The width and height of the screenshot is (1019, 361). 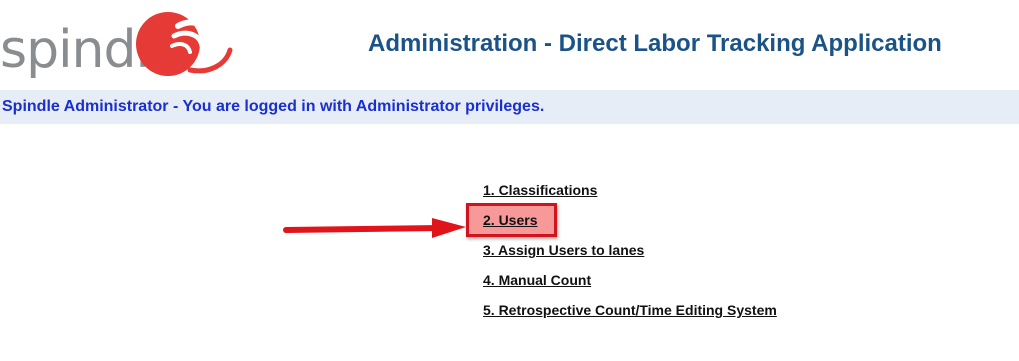 What do you see at coordinates (630, 227) in the screenshot?
I see `menu-item-users: 2. Users` at bounding box center [630, 227].